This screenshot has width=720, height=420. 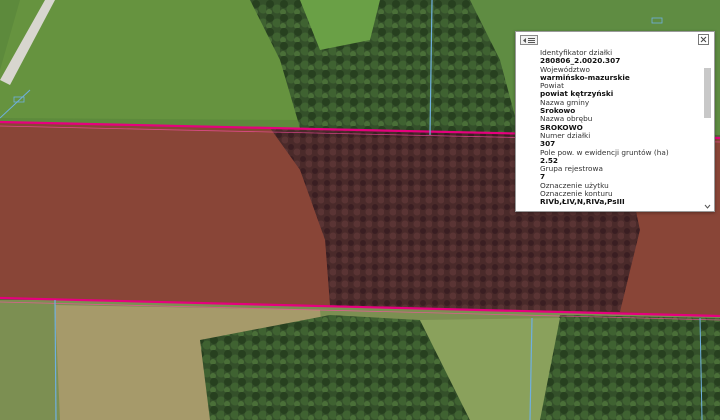 What do you see at coordinates (707, 93) in the screenshot?
I see `scroll-thumb` at bounding box center [707, 93].